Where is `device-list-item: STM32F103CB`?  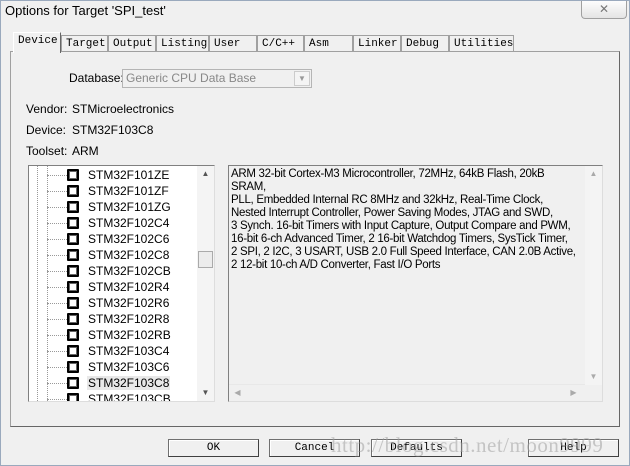
device-list-item: STM32F103CB is located at coordinates (109, 396).